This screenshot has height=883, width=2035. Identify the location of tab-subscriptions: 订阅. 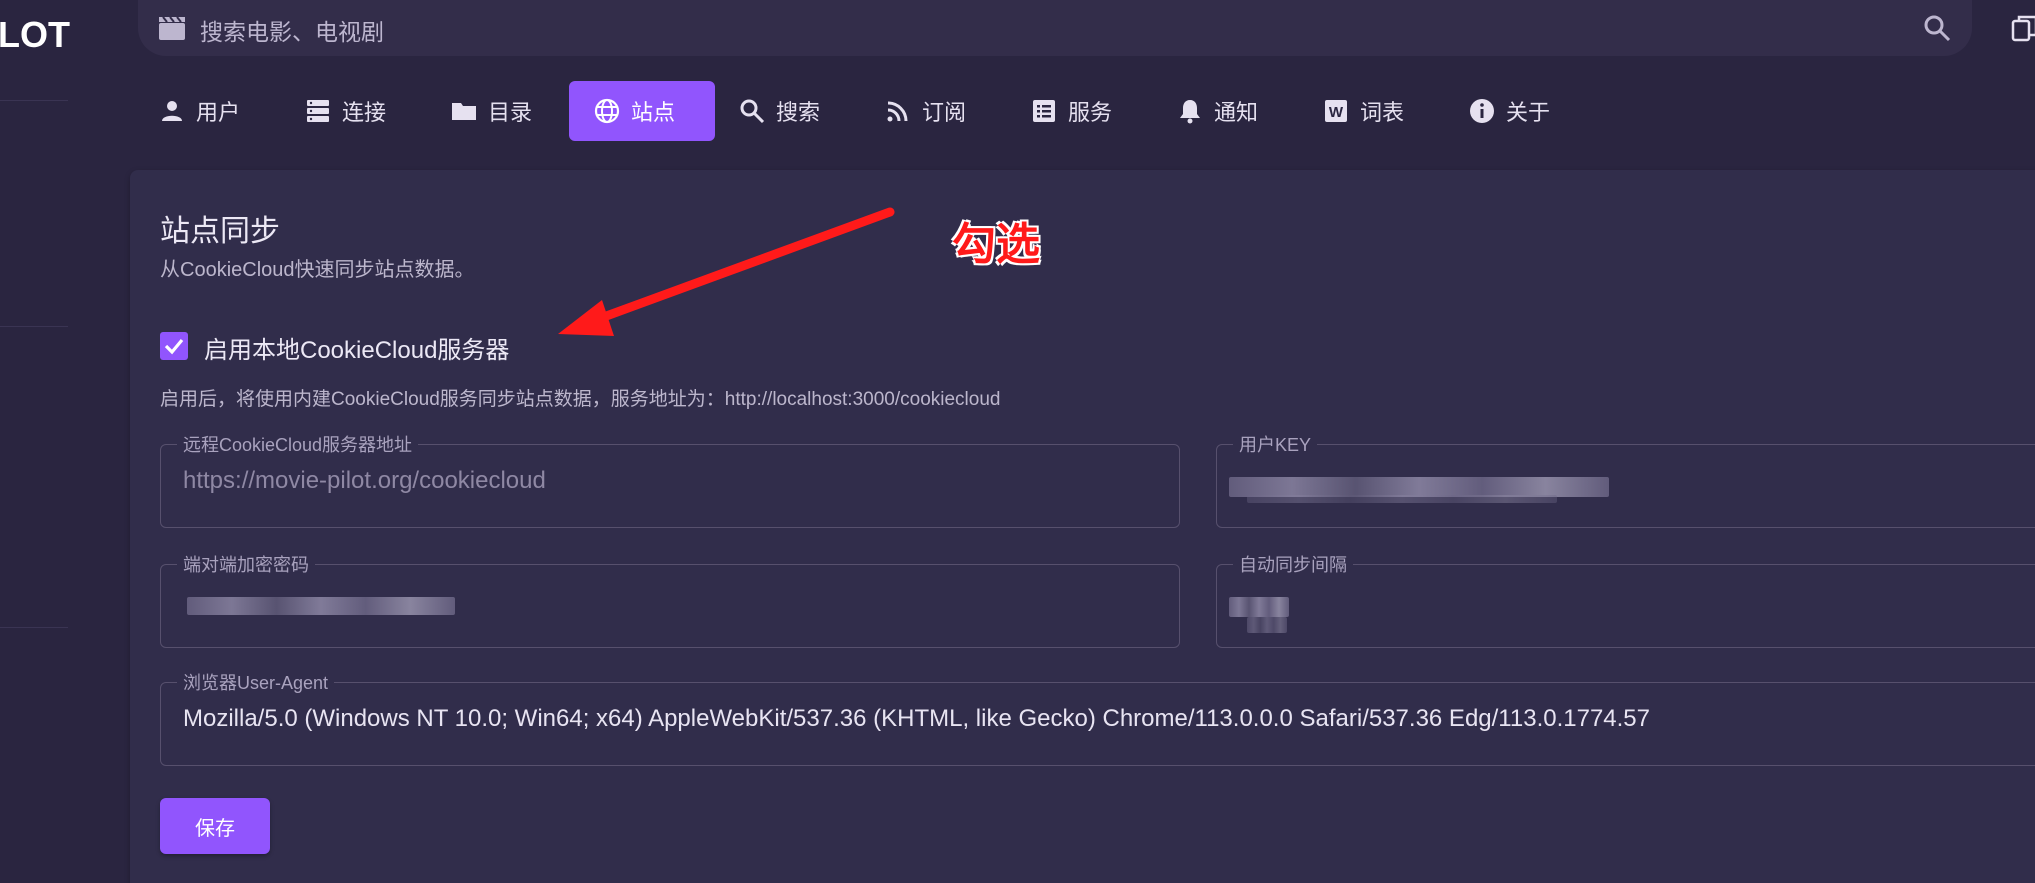
(936, 111).